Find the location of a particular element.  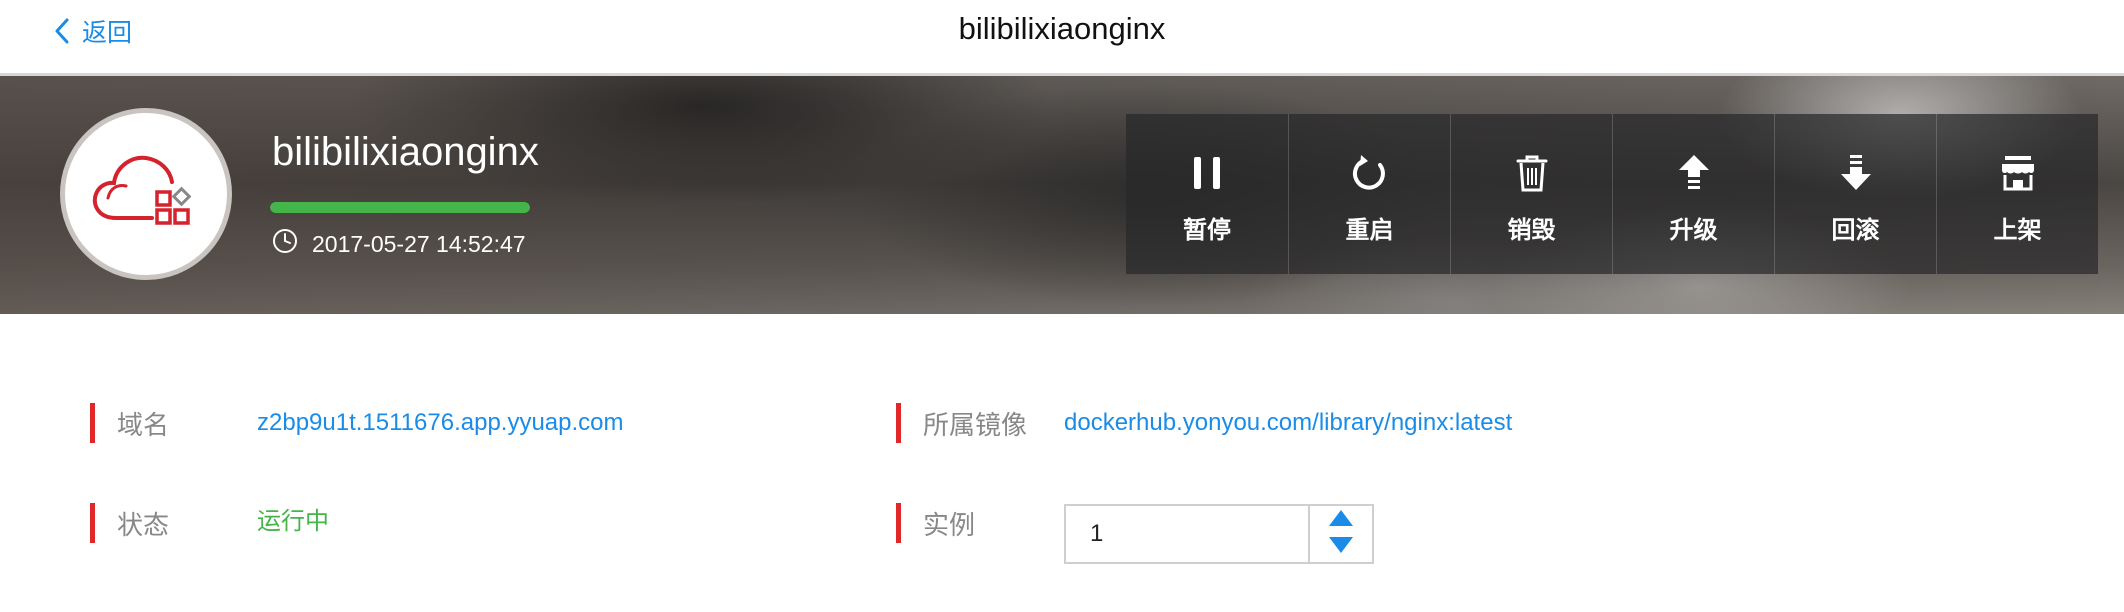

top-nav-bar: 返回 bilibilixiaonginx is located at coordinates (1062, 38).